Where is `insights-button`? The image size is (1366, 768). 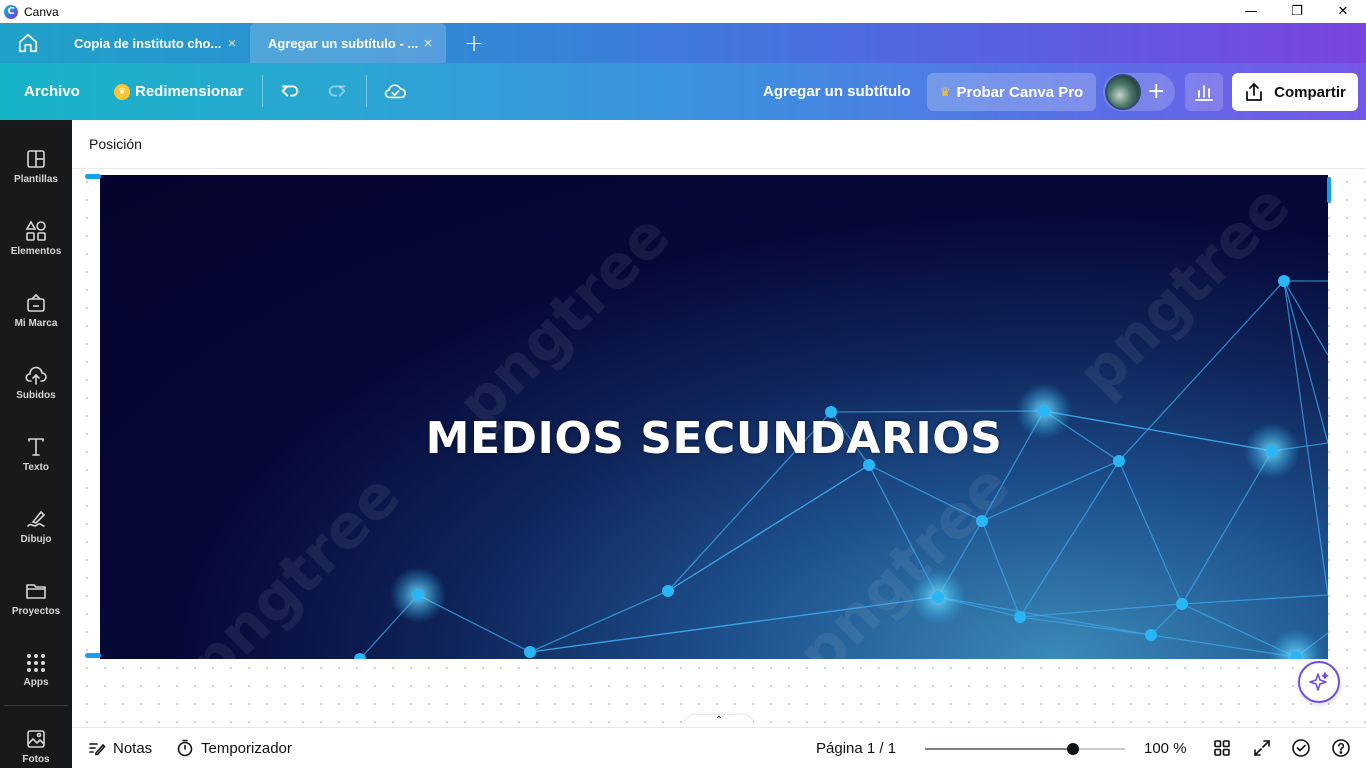
insights-button is located at coordinates (1204, 92).